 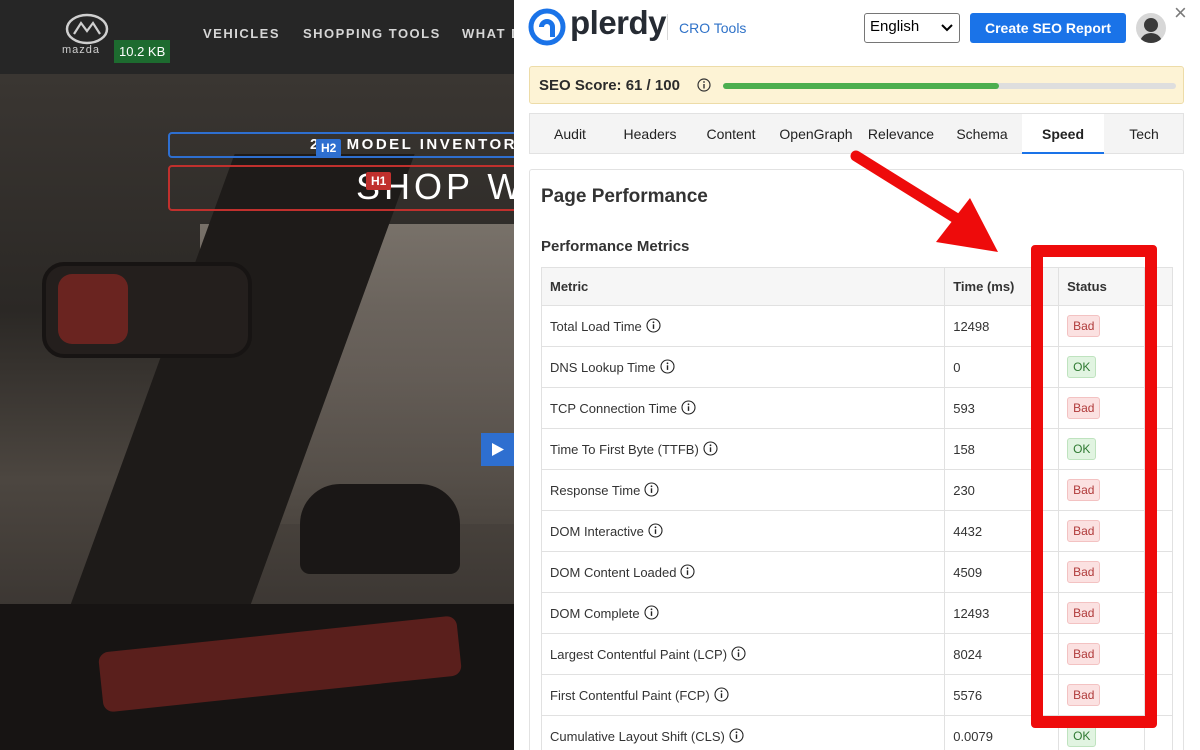 I want to click on metric-name: Cumulative Layout Shift (CLS), so click(x=637, y=736).